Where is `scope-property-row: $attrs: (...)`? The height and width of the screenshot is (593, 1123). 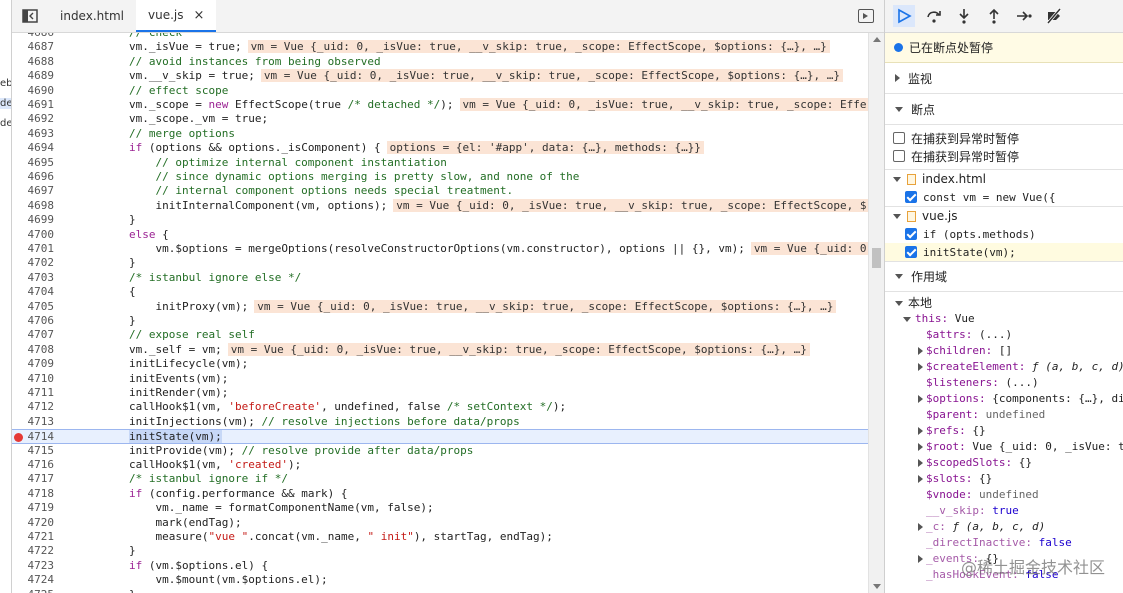 scope-property-row: $attrs: (...) is located at coordinates (1009, 335).